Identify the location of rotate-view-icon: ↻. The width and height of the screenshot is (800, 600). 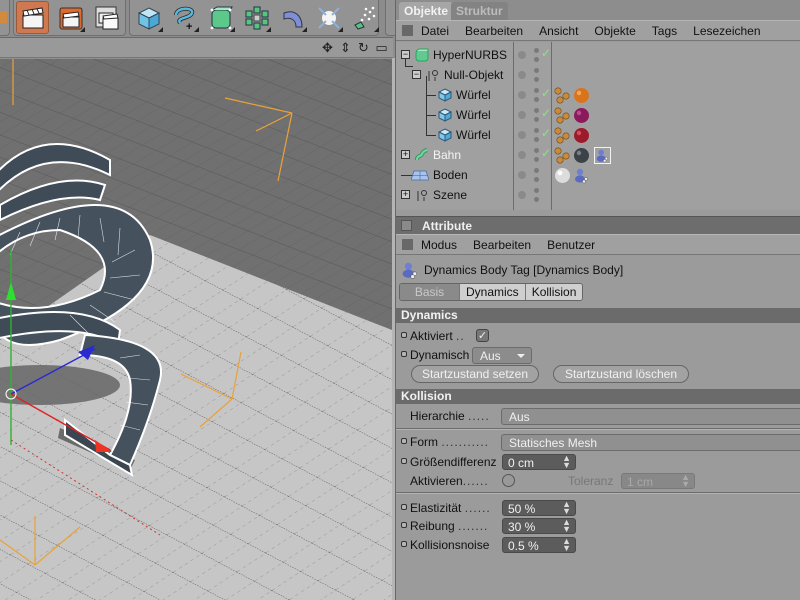
(363, 47).